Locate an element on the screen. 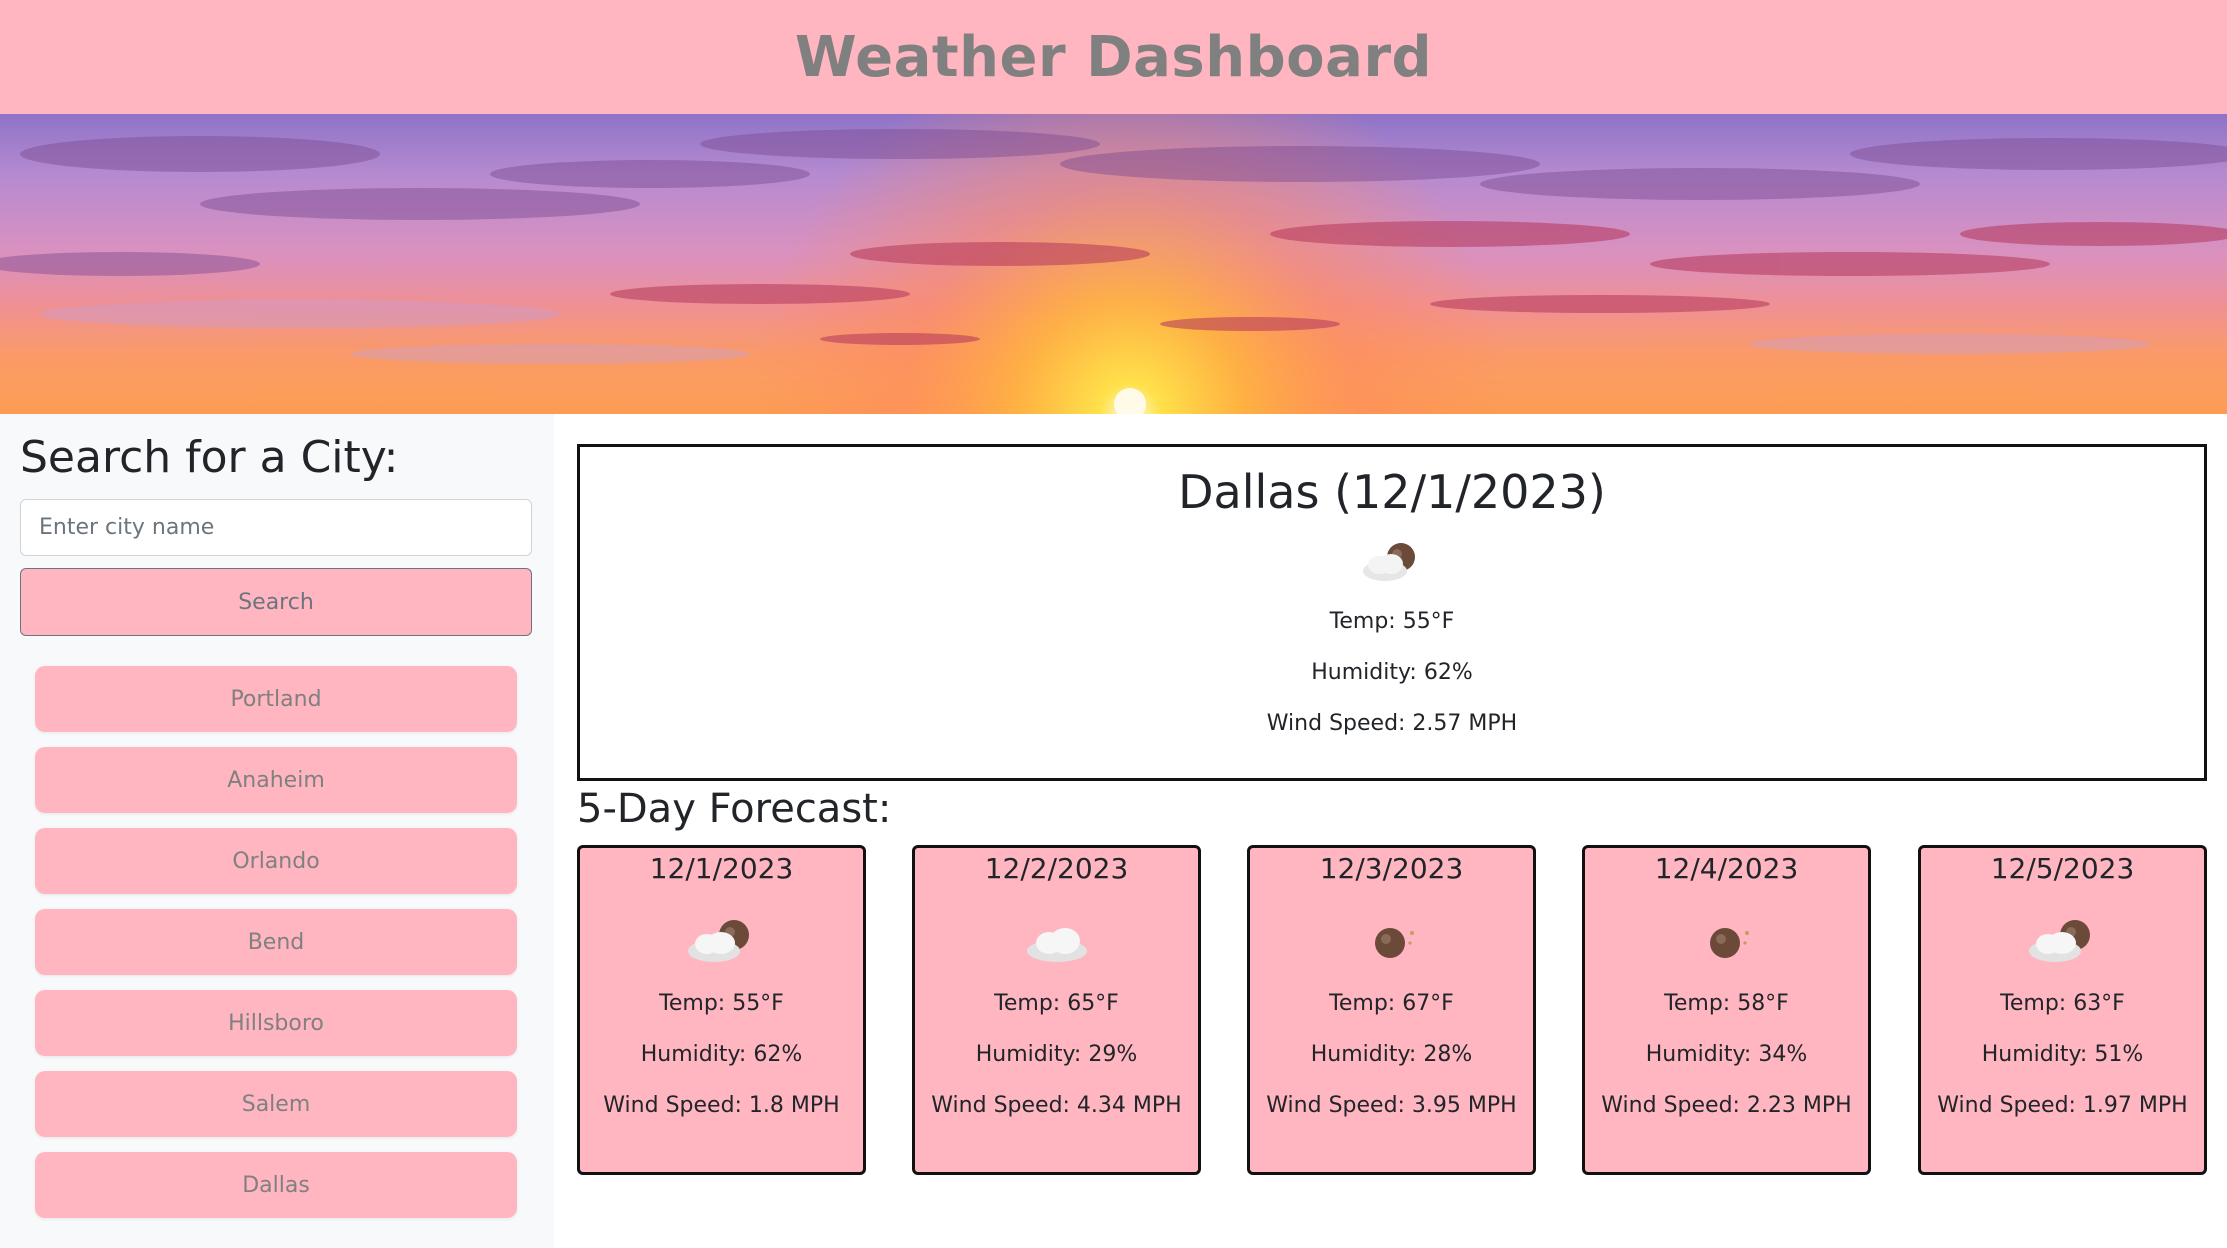 The height and width of the screenshot is (1248, 2227). forecast-date: 12/3/2023 is located at coordinates (1391, 868).